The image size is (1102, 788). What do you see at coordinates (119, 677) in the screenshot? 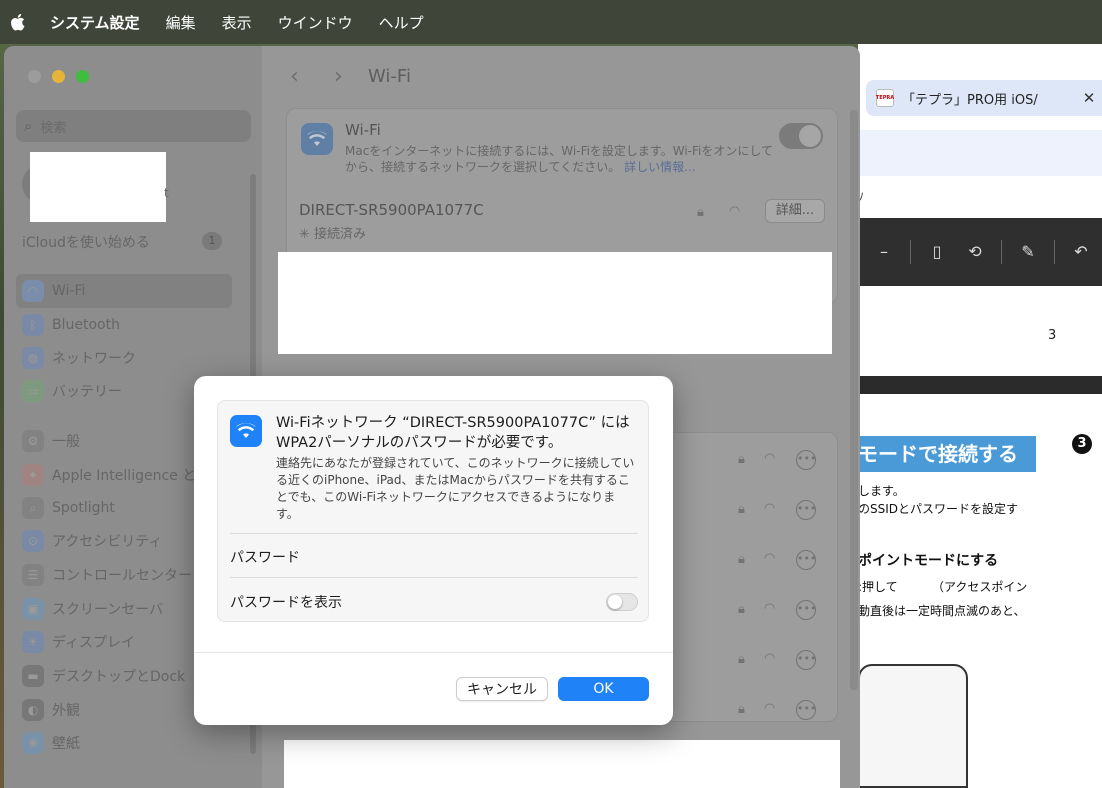
I see `sidebar-item-label: デスクトップとDock` at bounding box center [119, 677].